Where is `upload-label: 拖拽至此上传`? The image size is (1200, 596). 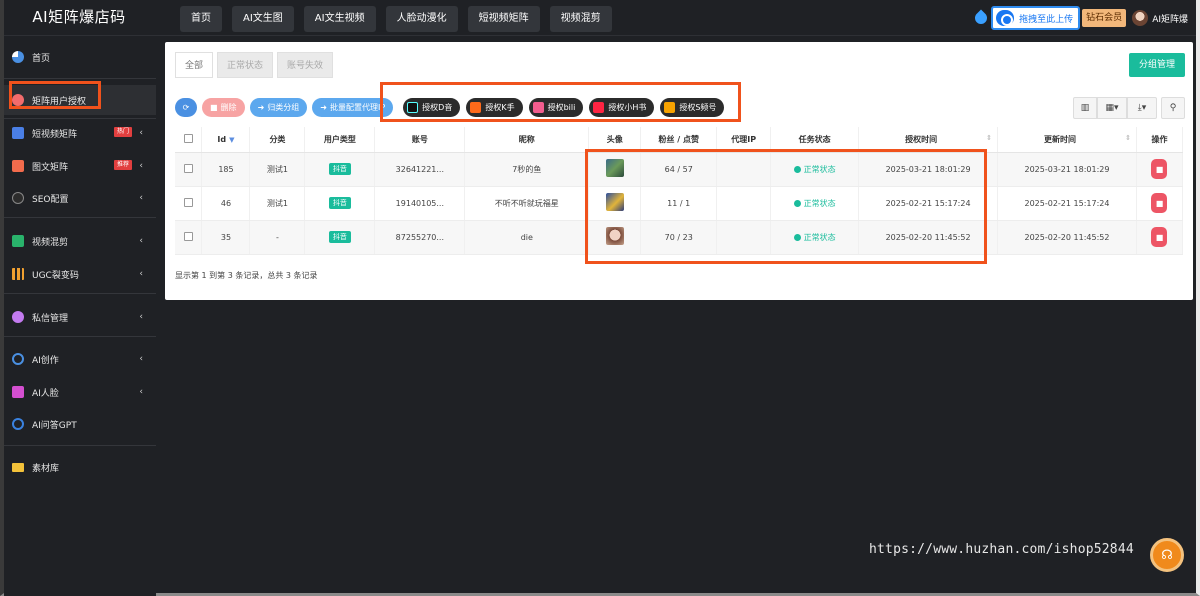
upload-label: 拖拽至此上传 is located at coordinates (1046, 19).